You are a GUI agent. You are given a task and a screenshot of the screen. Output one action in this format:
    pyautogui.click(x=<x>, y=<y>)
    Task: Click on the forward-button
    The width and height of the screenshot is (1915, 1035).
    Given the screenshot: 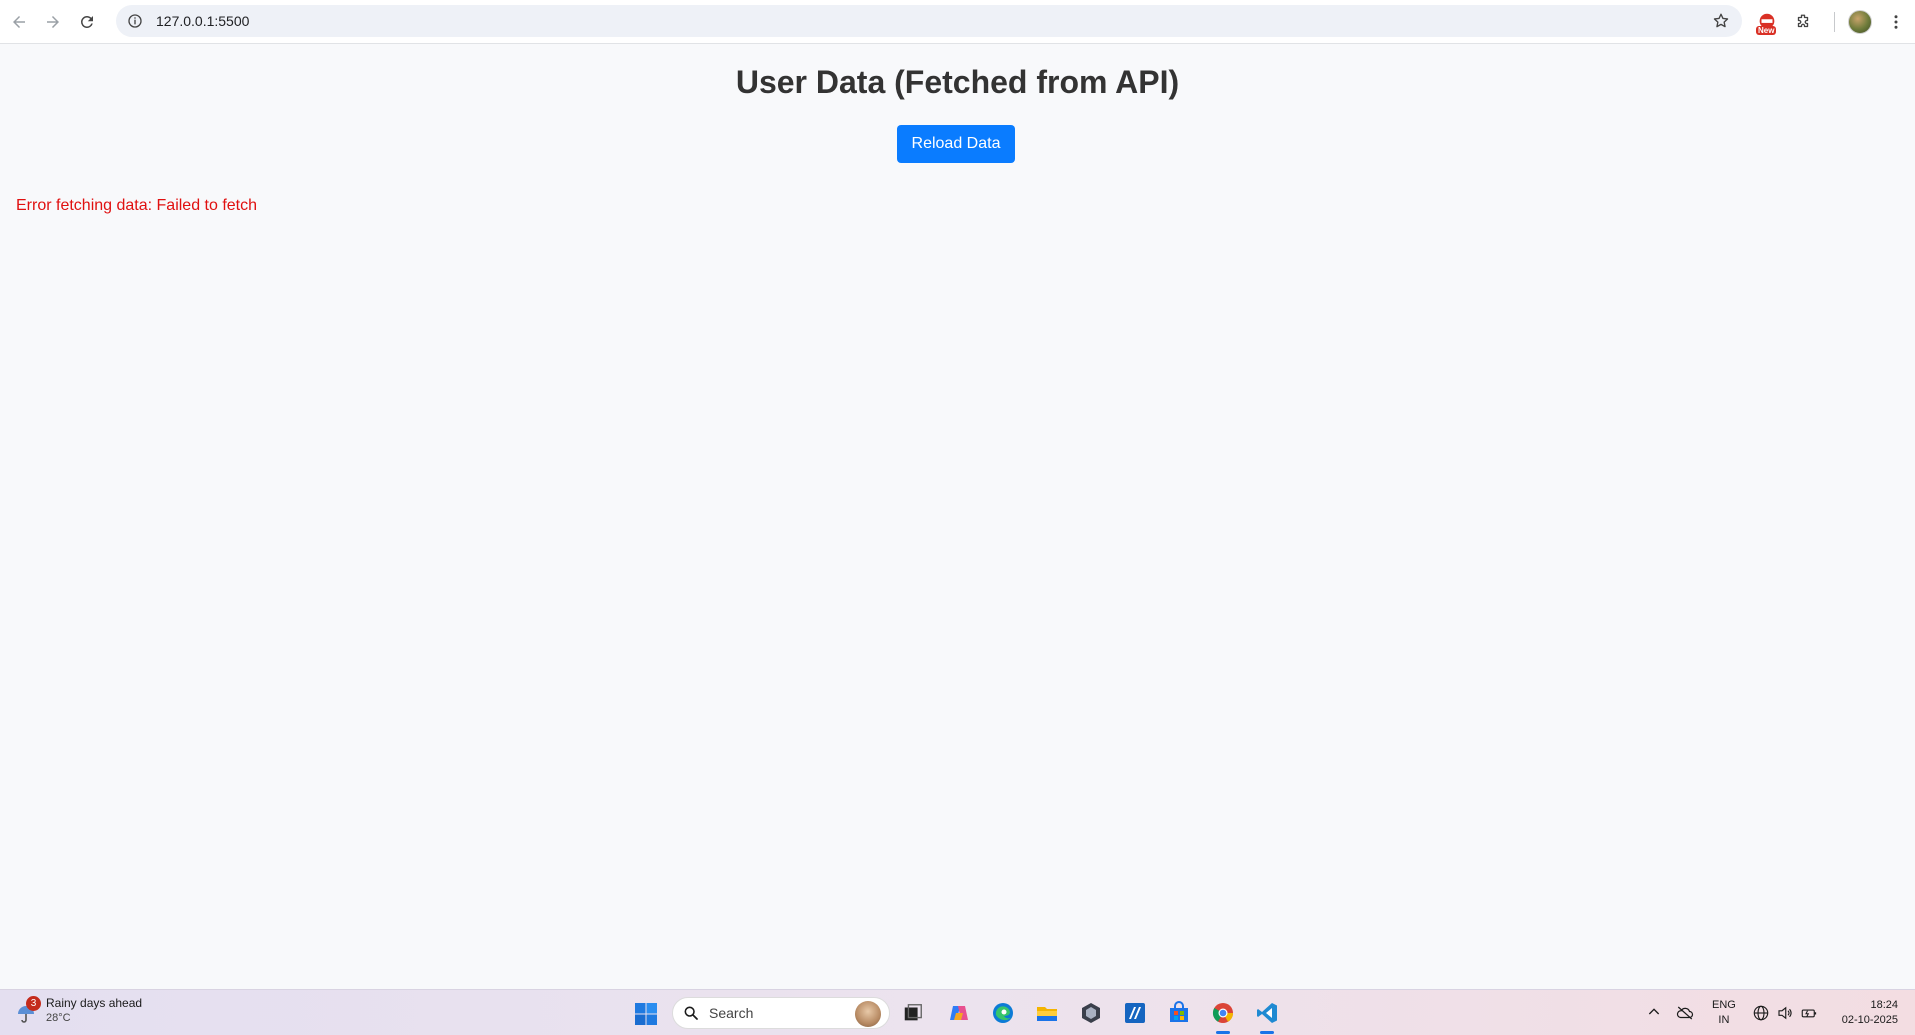 What is the action you would take?
    pyautogui.click(x=53, y=22)
    